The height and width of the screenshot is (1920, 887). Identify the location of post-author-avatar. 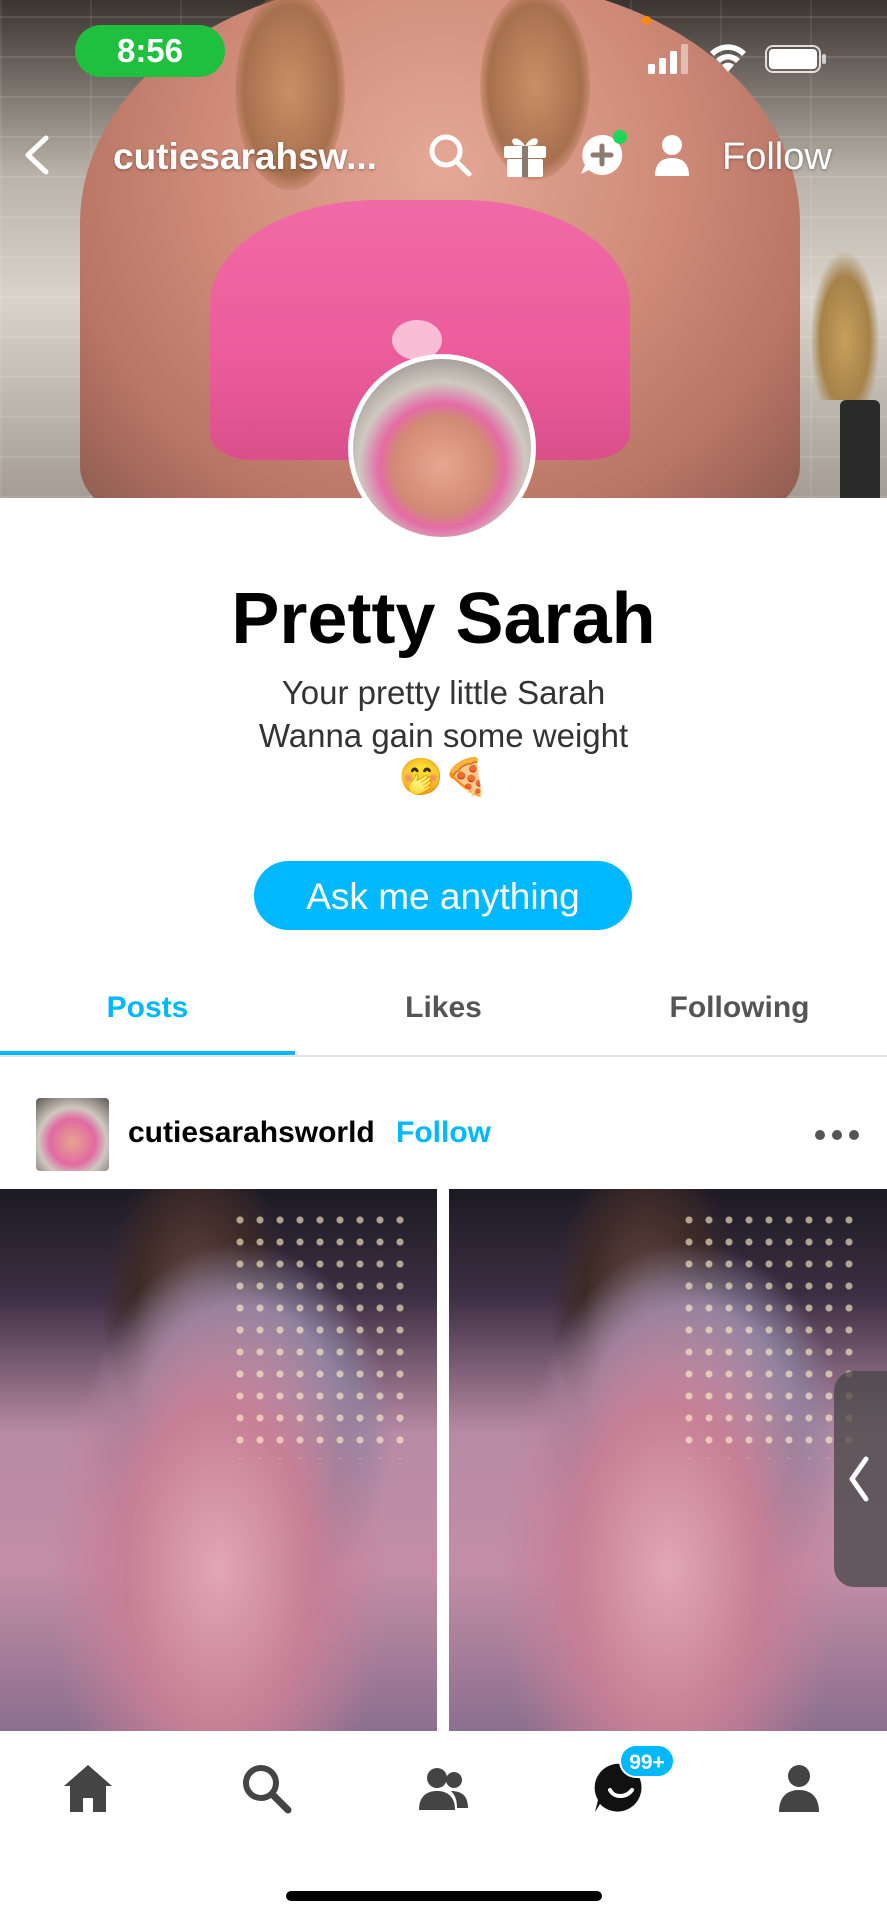
(72, 1134).